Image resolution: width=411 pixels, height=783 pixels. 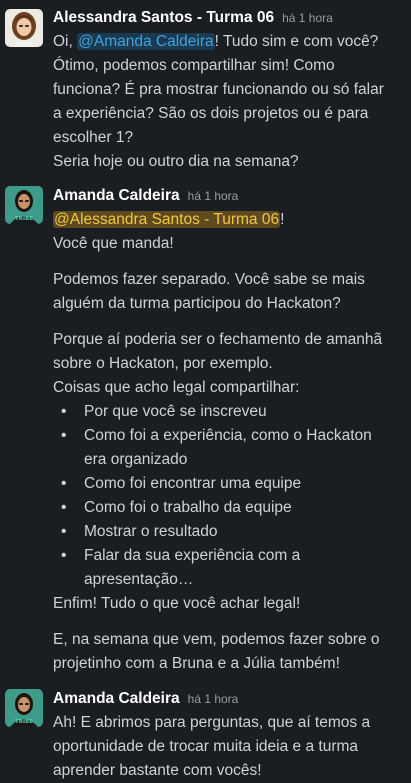 I want to click on message-line: Seria hoje ou outro dia na semana?, so click(x=176, y=161).